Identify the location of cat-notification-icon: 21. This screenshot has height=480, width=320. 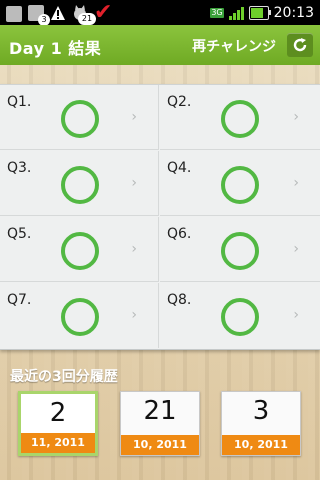
(84, 14).